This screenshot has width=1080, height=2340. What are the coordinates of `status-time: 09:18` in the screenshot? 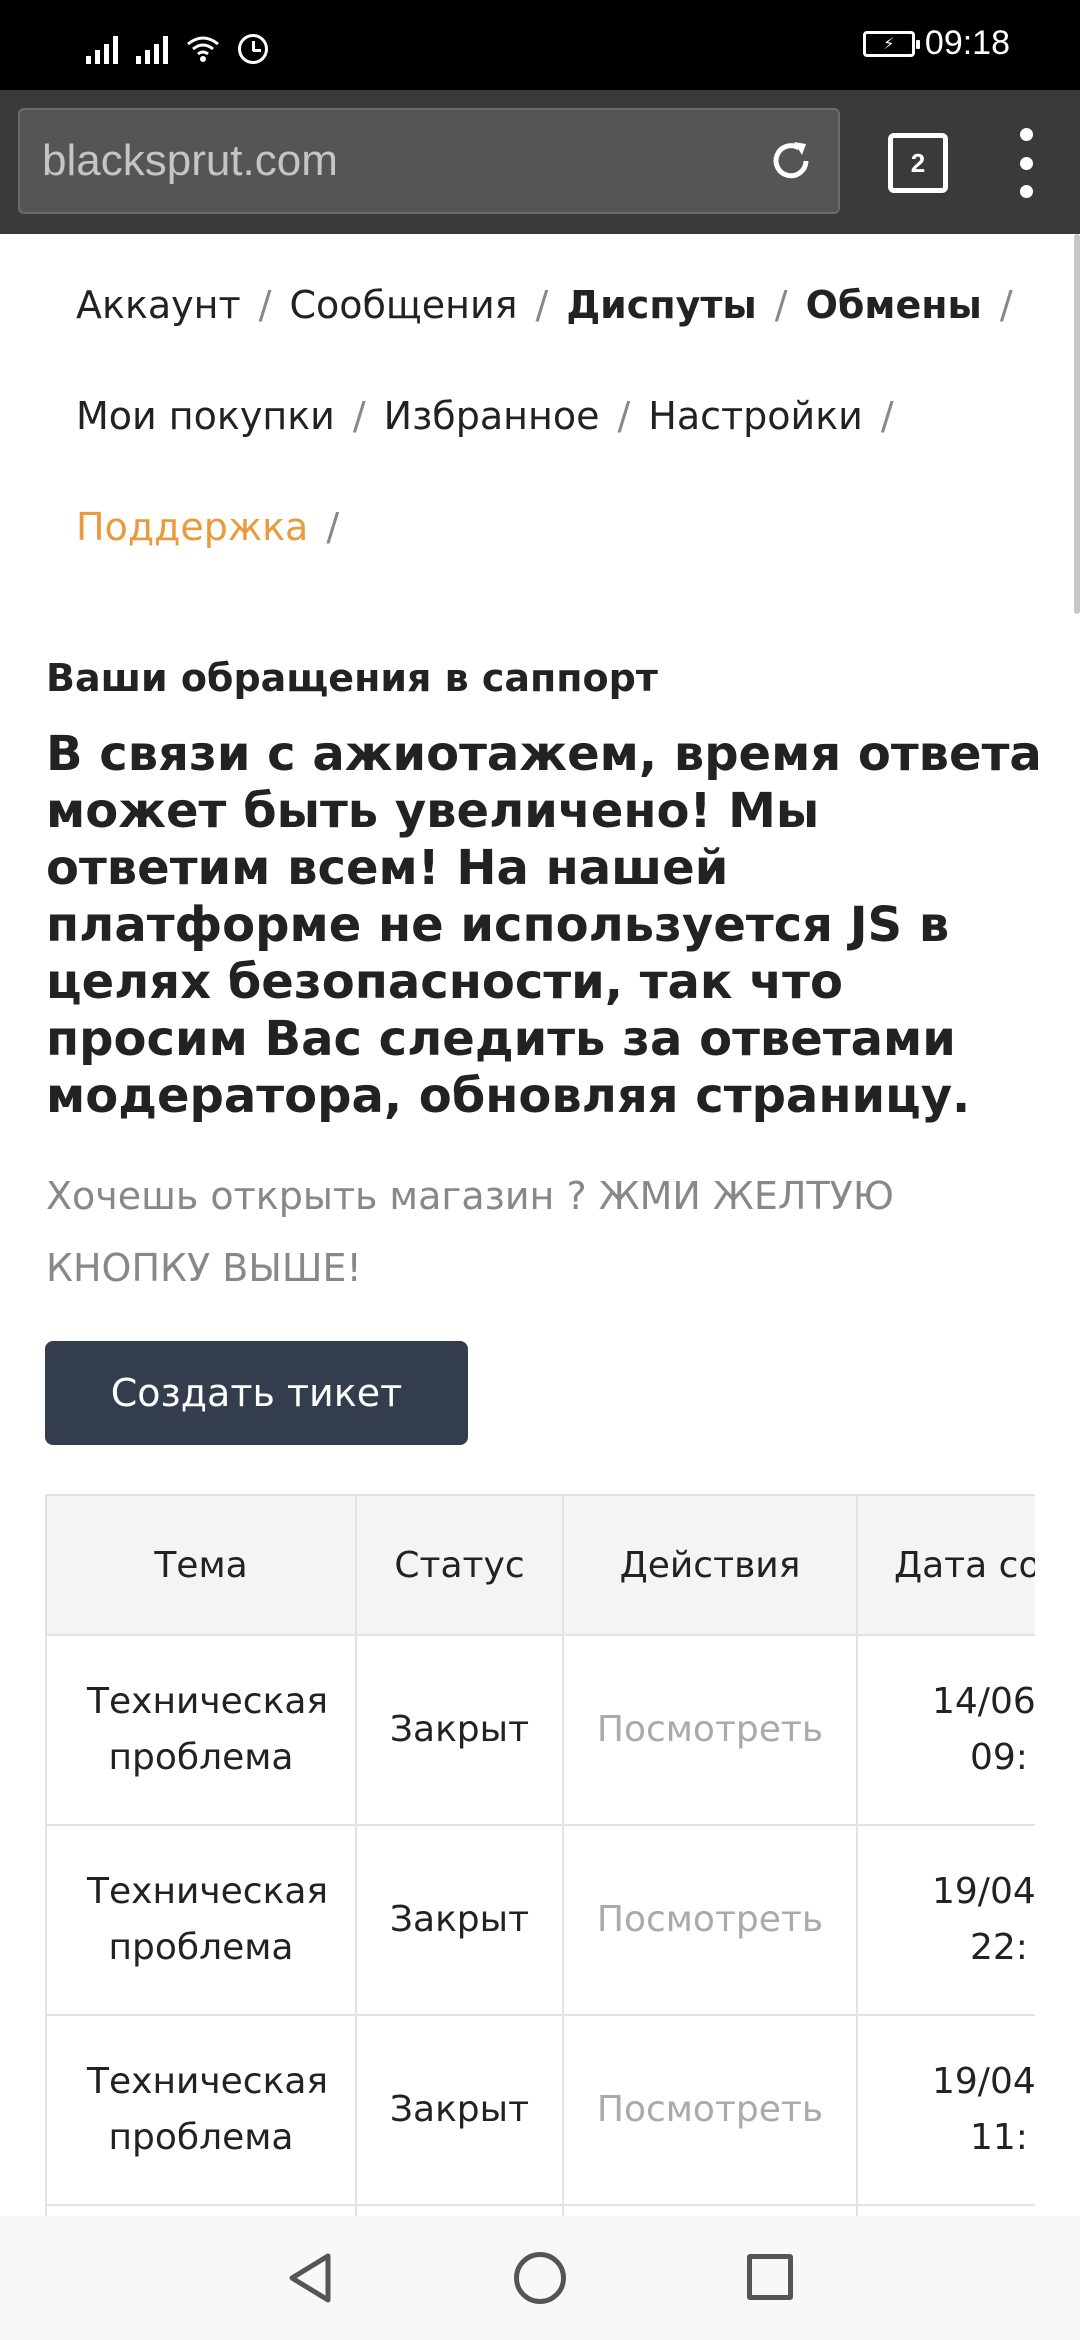 It's located at (967, 43).